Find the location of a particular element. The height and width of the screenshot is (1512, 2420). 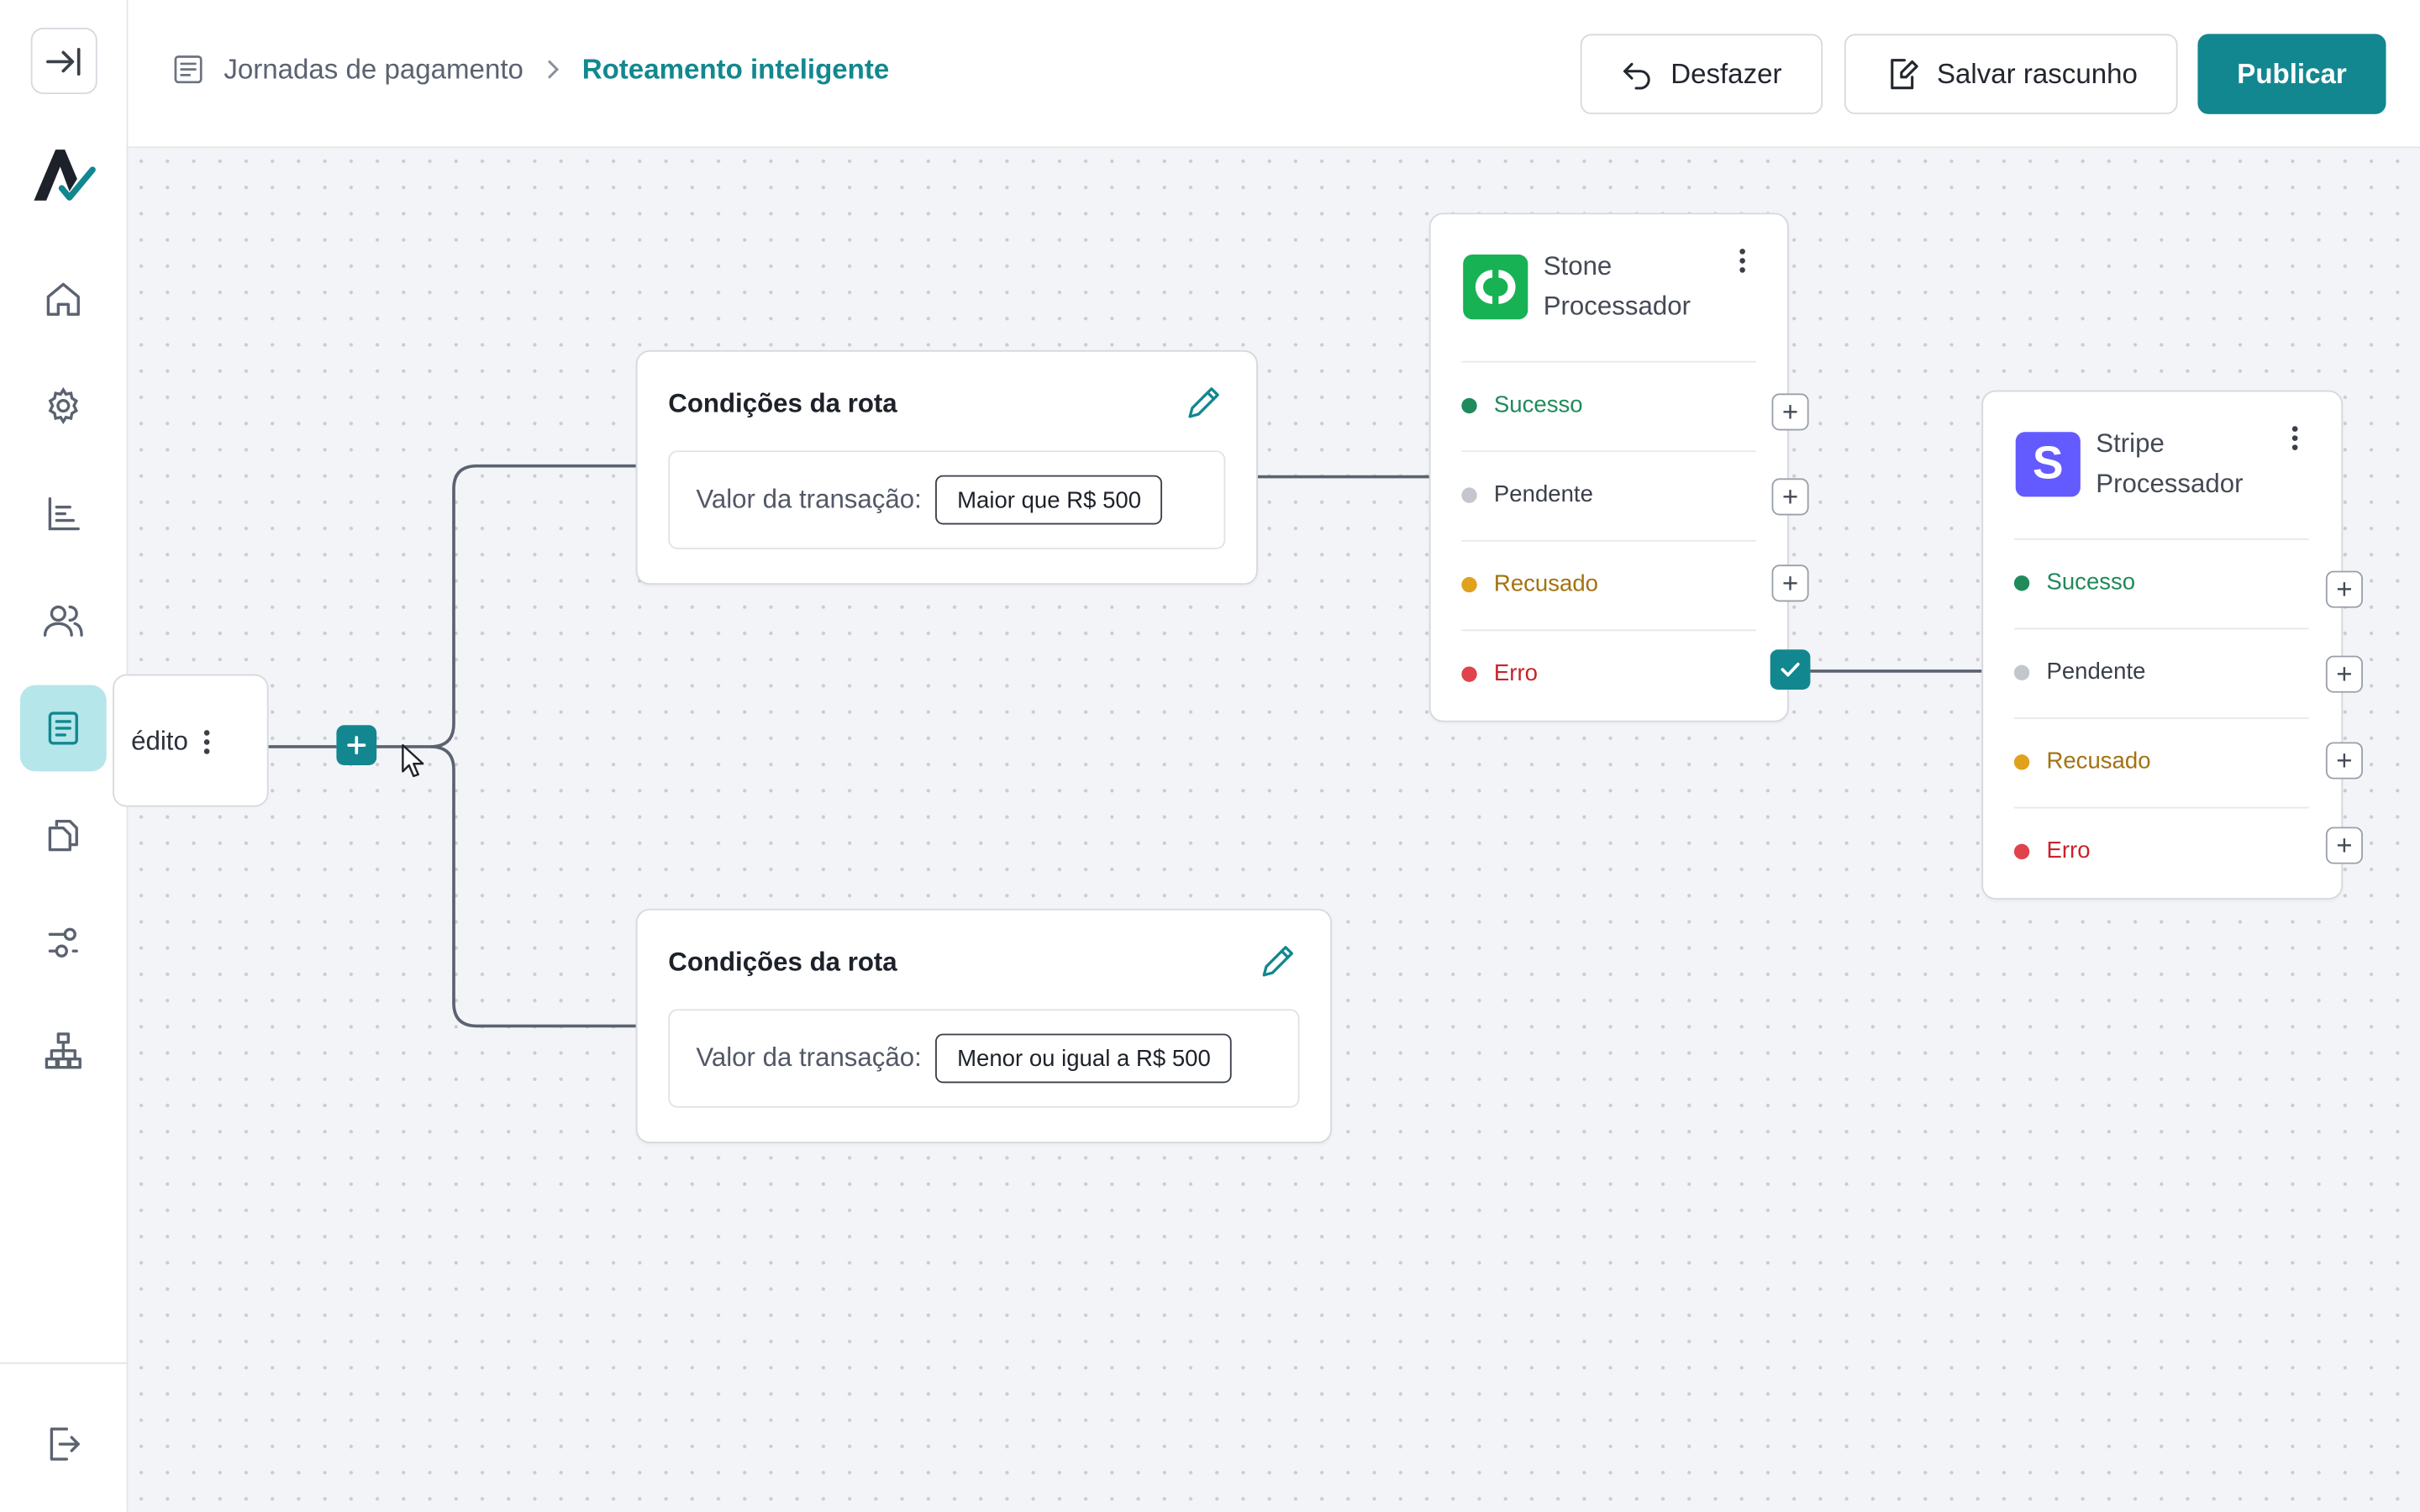

sidebar-item-reports is located at coordinates (64, 513).